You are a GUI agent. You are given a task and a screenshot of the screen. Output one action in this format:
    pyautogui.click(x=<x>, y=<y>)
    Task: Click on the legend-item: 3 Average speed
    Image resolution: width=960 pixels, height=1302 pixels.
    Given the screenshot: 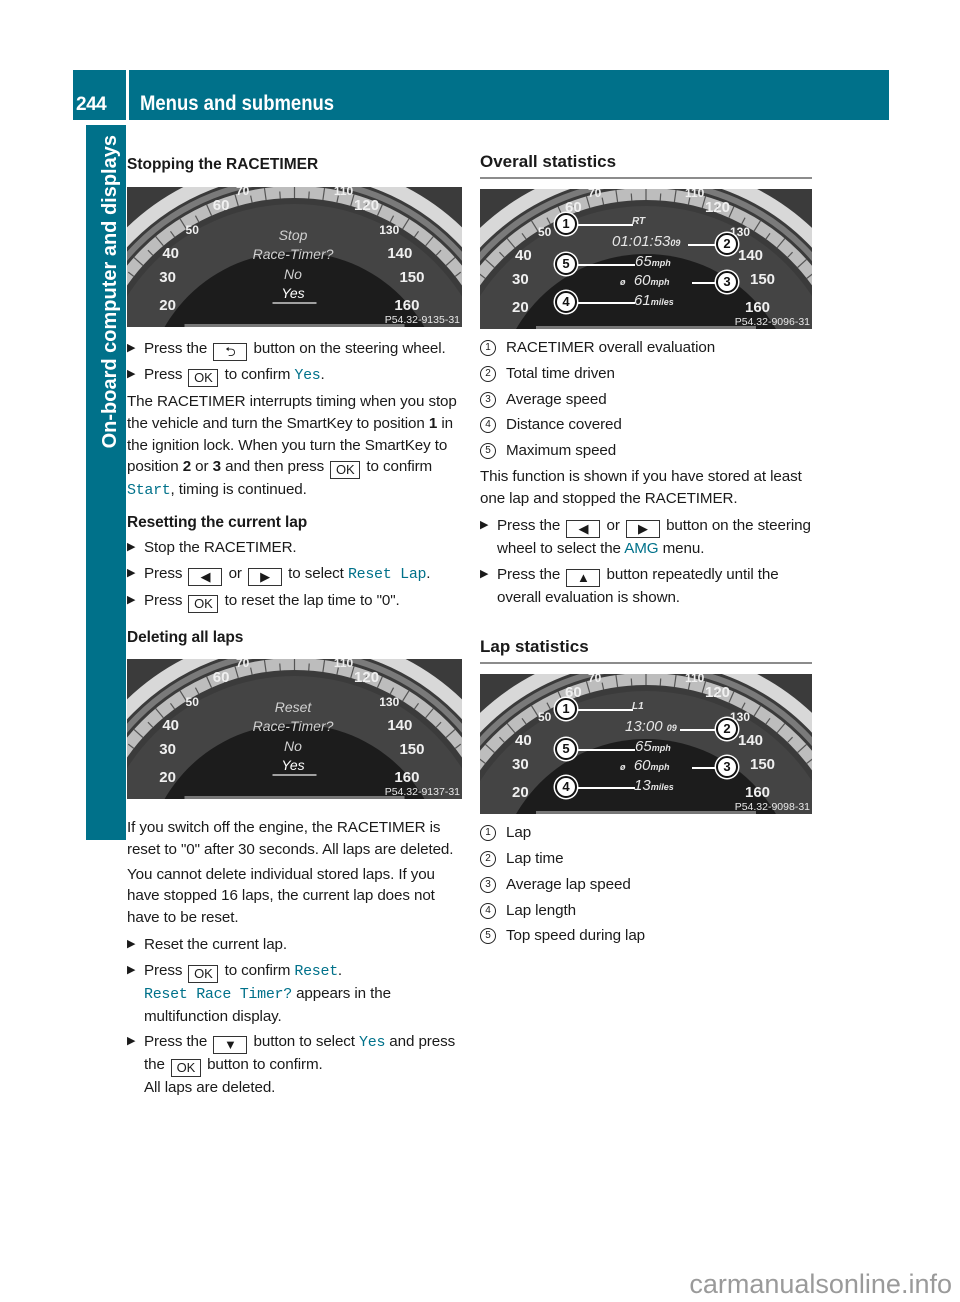 What is the action you would take?
    pyautogui.click(x=646, y=400)
    